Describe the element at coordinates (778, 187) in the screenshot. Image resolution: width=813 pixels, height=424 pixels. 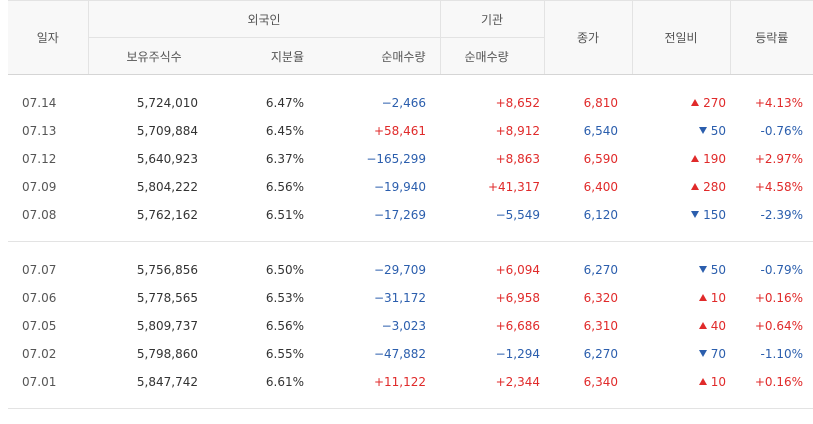
I see `row-rate: +4.58%` at that location.